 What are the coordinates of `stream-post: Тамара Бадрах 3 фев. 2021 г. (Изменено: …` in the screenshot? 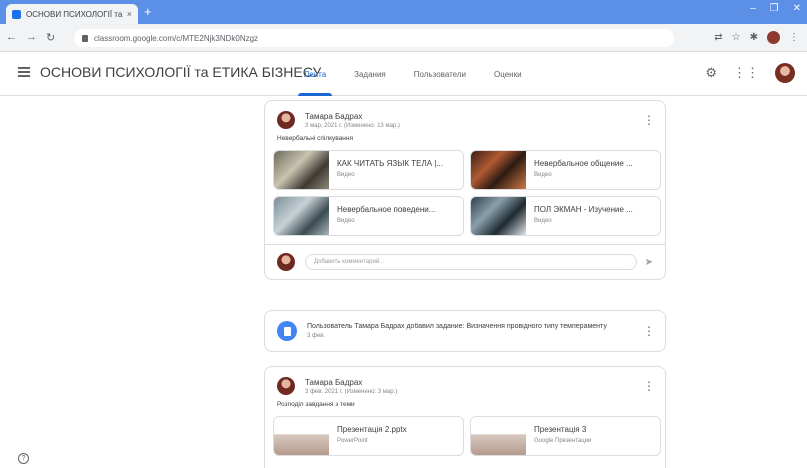 It's located at (465, 417).